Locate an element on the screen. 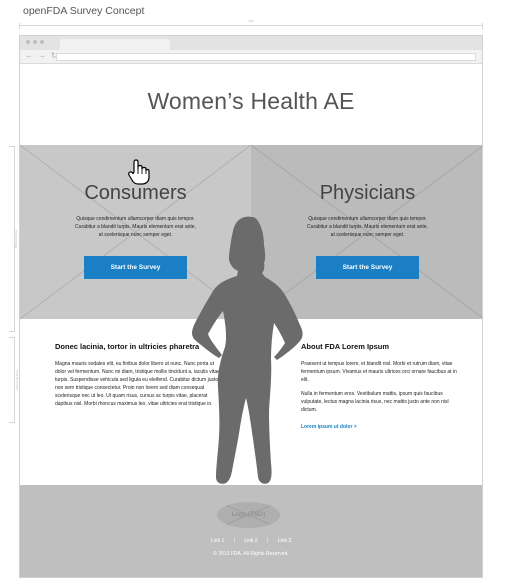  browser-toolbar: ← → ↻ is located at coordinates (251, 57).